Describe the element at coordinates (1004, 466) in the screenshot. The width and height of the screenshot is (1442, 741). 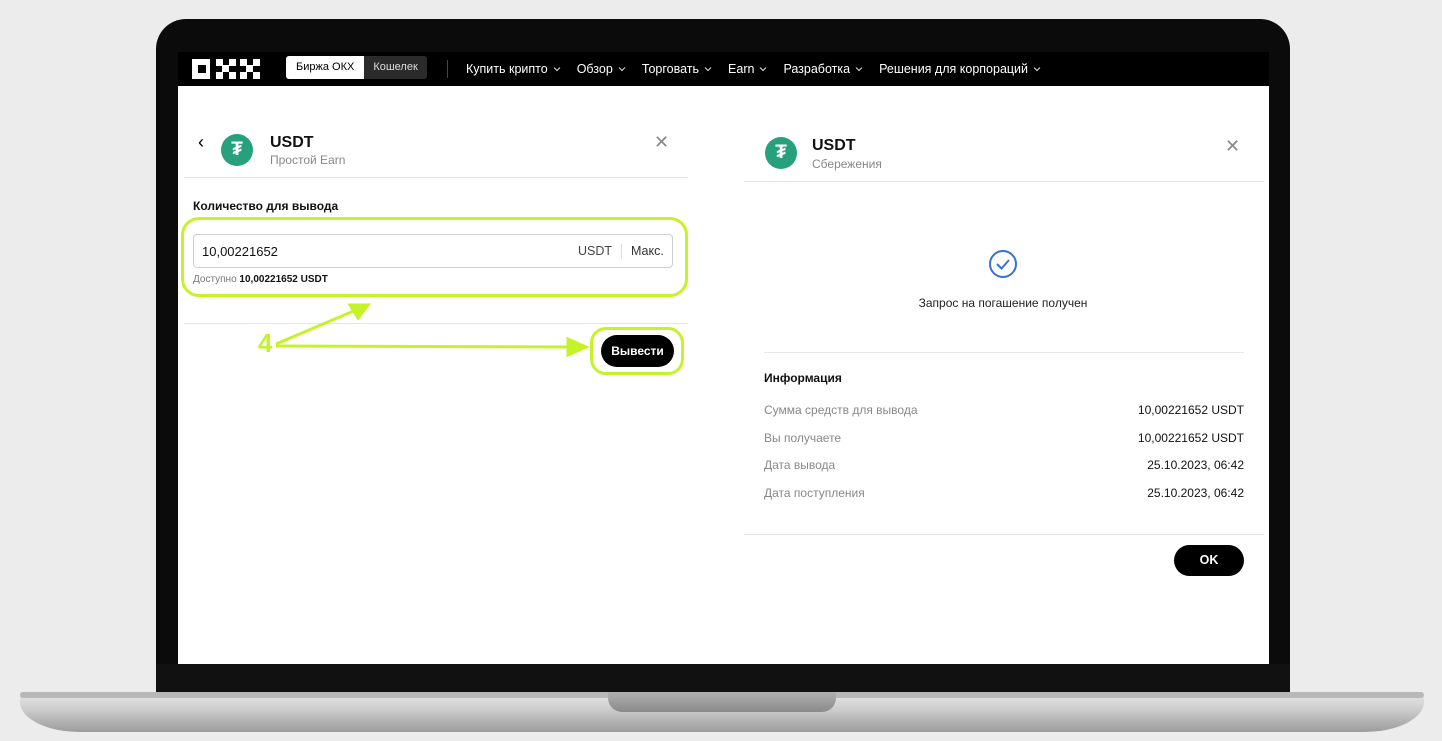
I see `info-row: Дата вывода 25.10.2023, 06:42` at that location.